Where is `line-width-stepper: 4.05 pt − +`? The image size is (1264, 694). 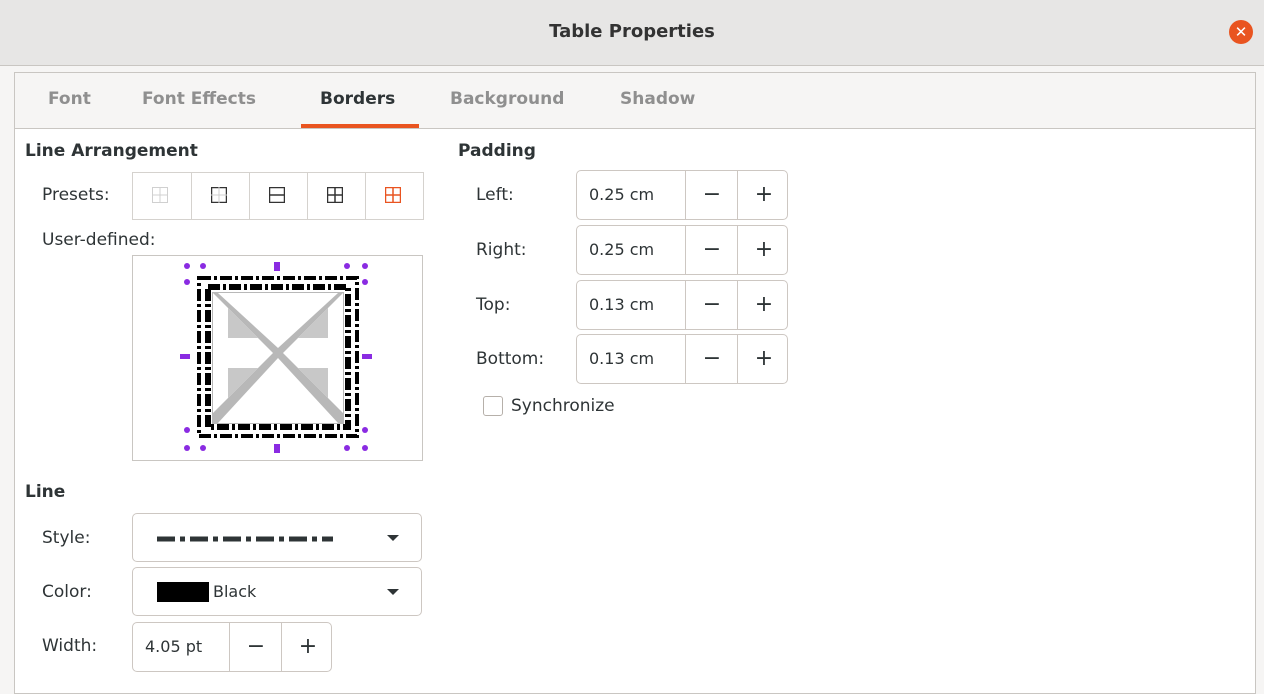
line-width-stepper: 4.05 pt − + is located at coordinates (232, 647).